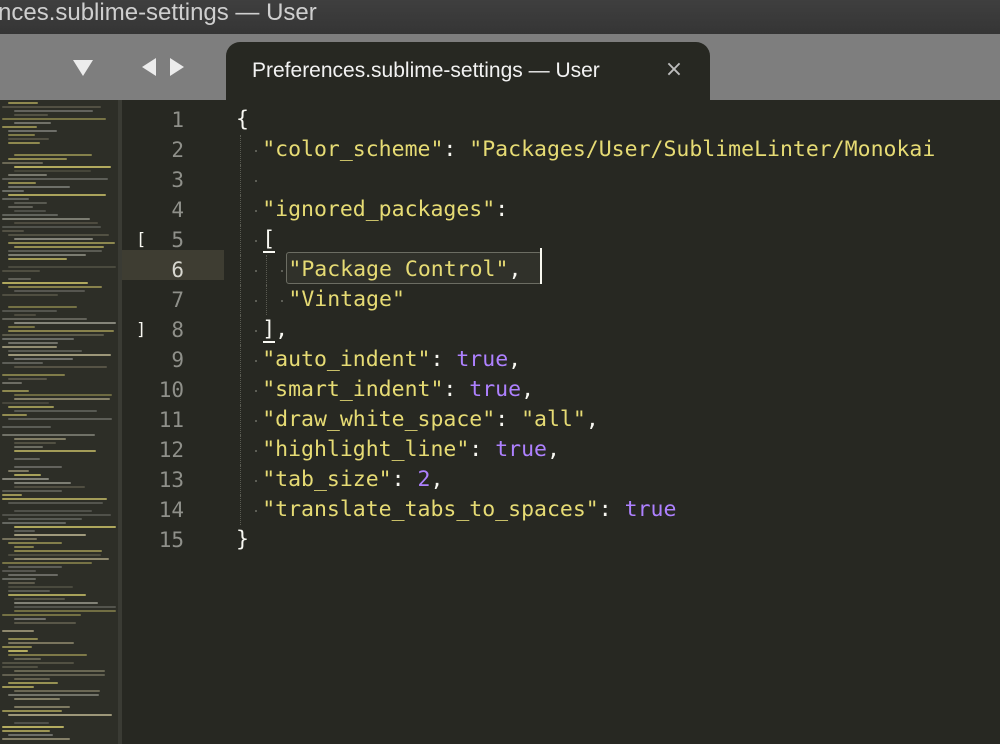 Image resolution: width=1000 pixels, height=744 pixels. I want to click on code-token: "Vintage", so click(346, 299).